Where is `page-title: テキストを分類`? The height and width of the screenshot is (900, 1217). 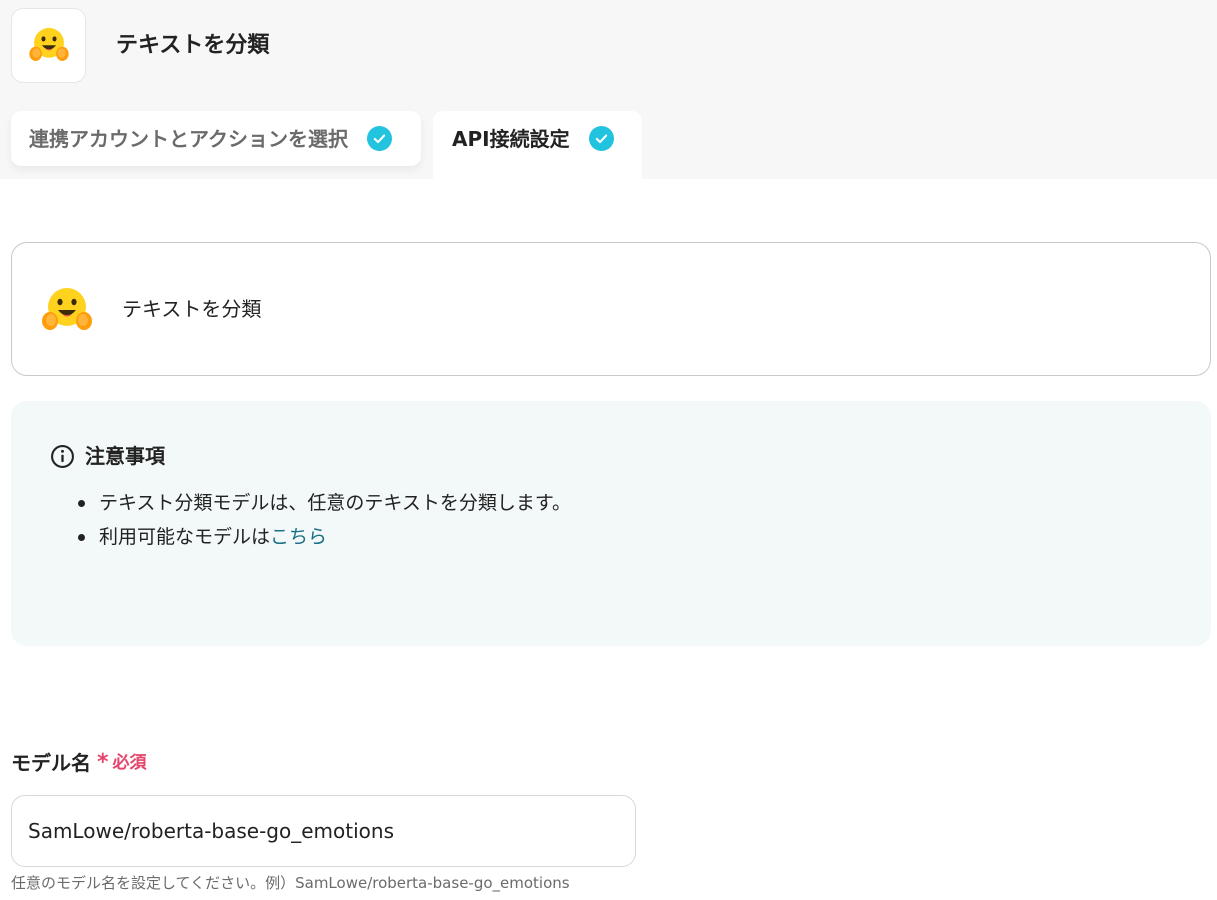
page-title: テキストを分類 is located at coordinates (193, 45).